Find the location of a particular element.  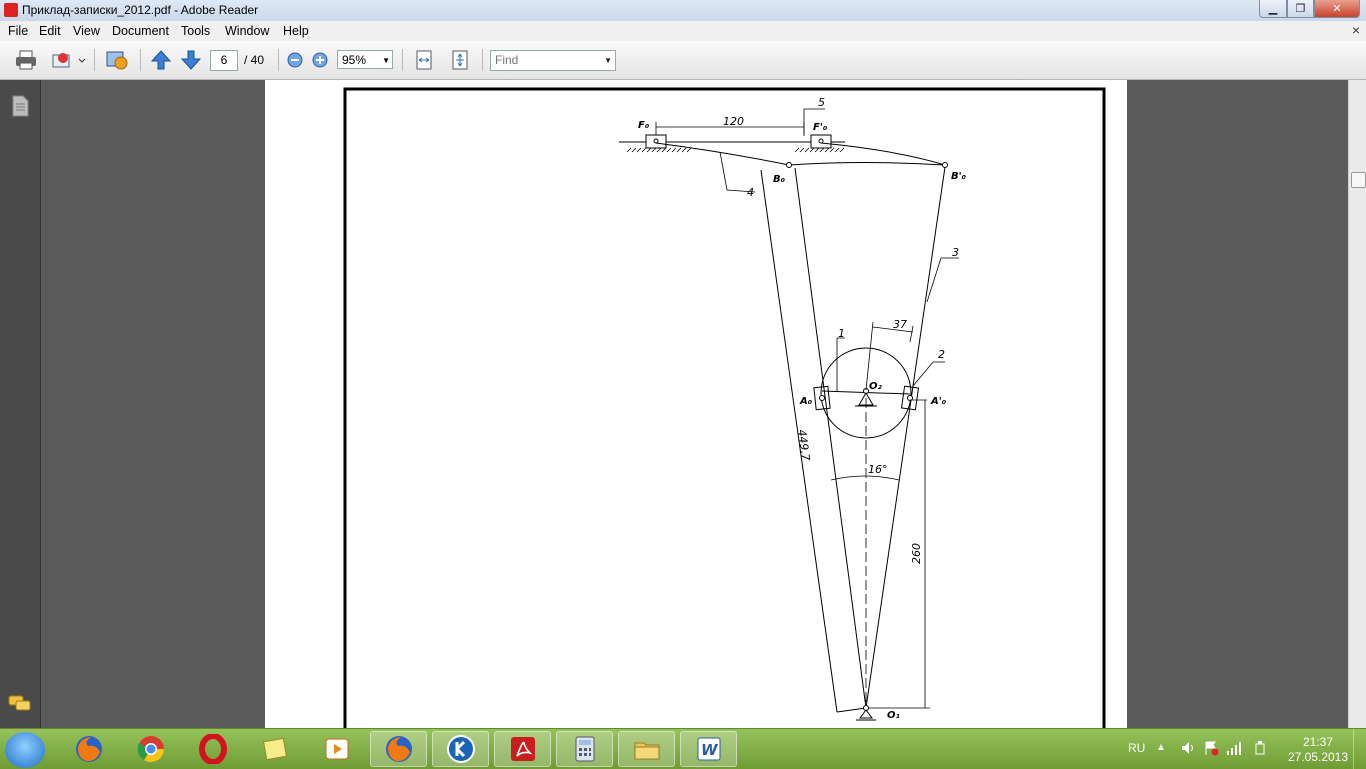

chevron-up-icon: ▲ is located at coordinates (1161, 747).